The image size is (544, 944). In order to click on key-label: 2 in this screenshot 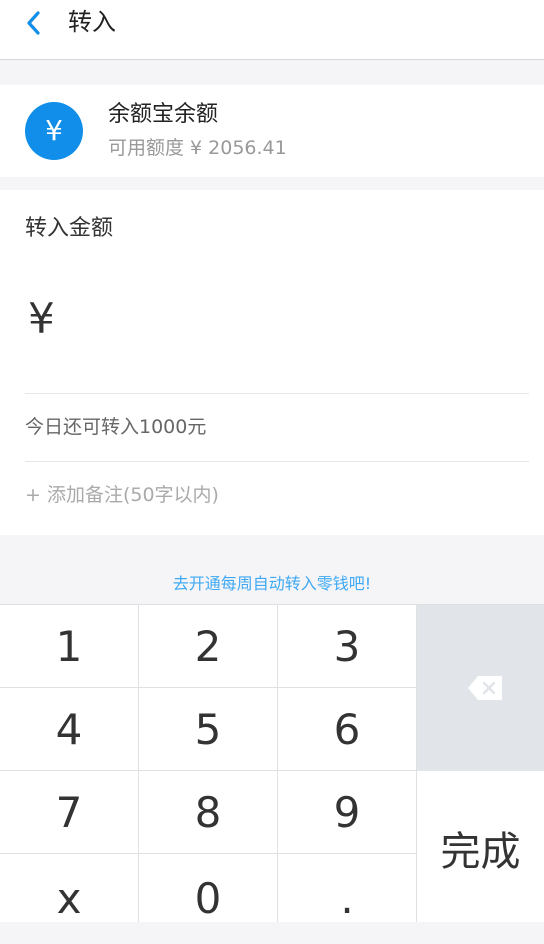, I will do `click(208, 646)`.